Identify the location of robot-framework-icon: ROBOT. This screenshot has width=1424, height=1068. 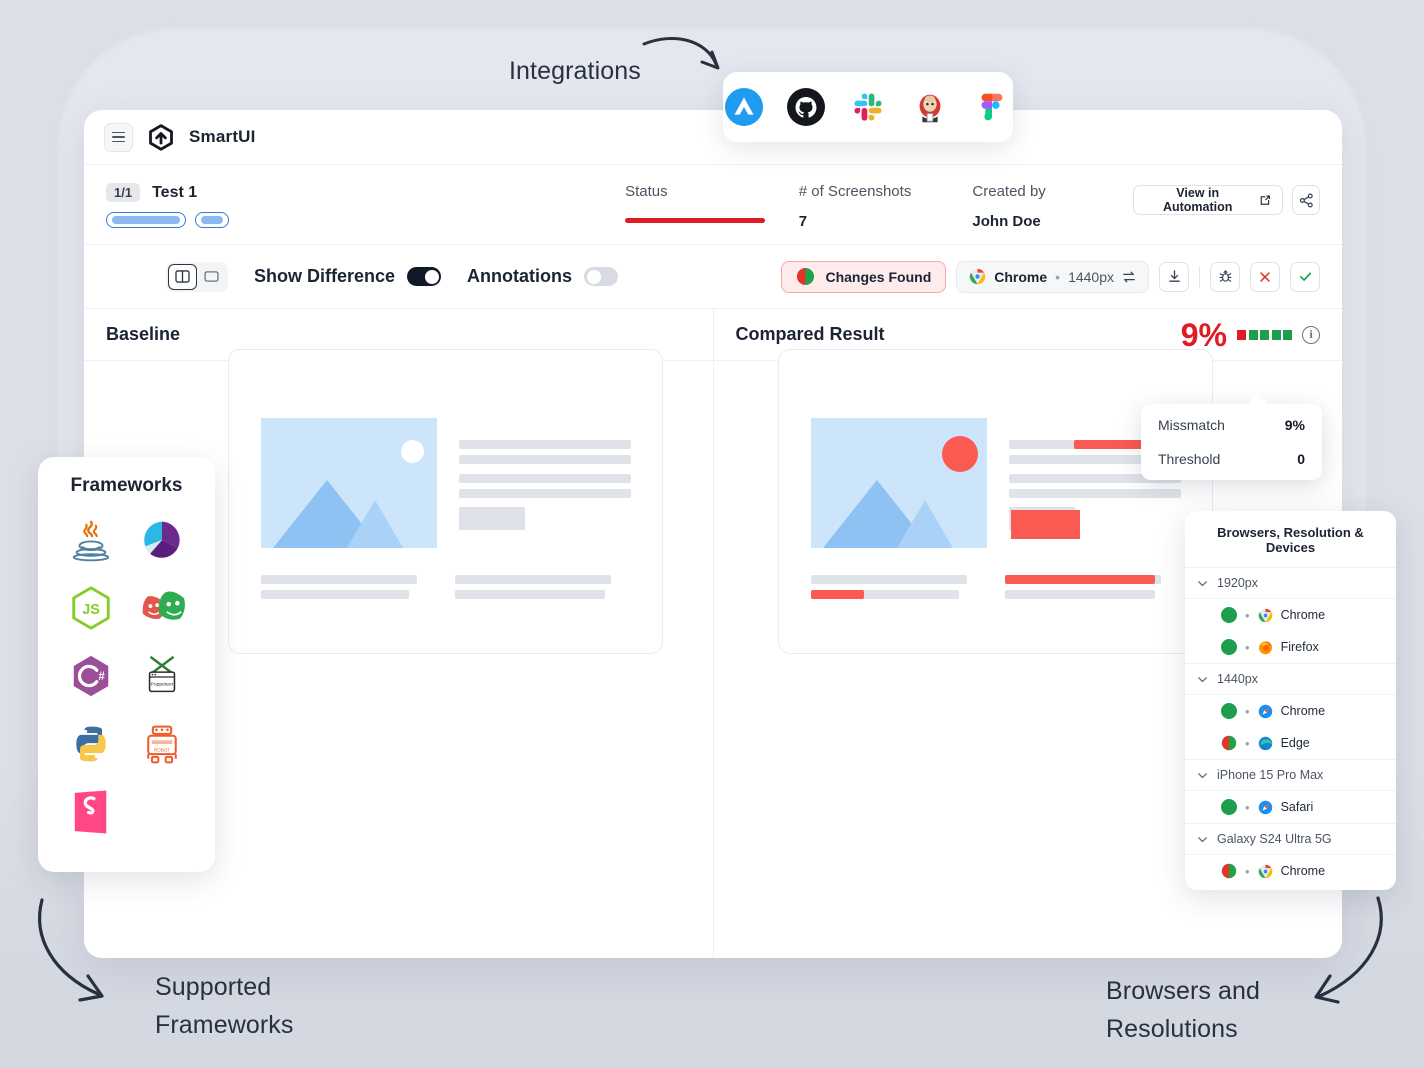
(162, 744).